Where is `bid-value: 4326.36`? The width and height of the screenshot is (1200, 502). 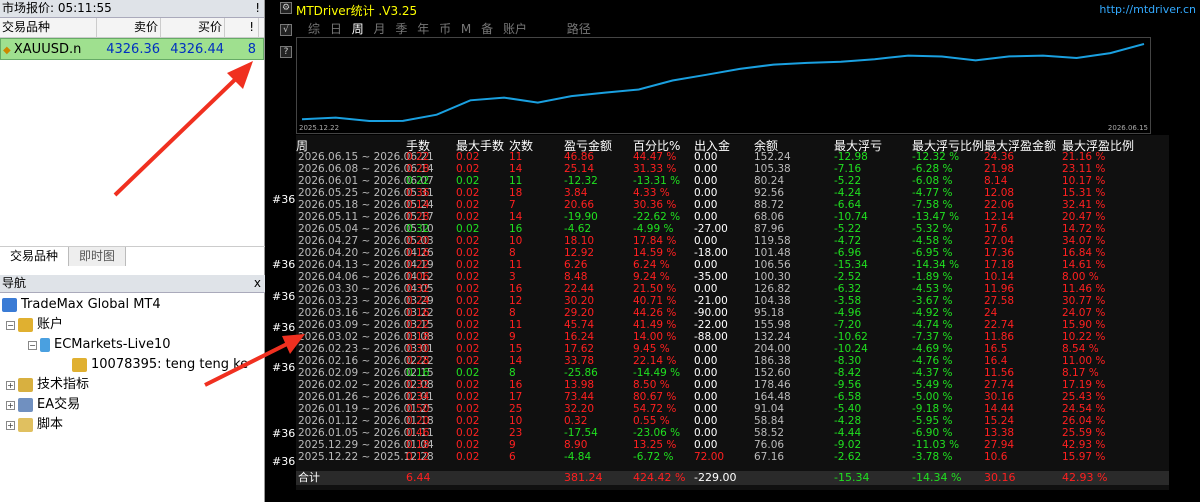 bid-value: 4326.36 is located at coordinates (133, 49).